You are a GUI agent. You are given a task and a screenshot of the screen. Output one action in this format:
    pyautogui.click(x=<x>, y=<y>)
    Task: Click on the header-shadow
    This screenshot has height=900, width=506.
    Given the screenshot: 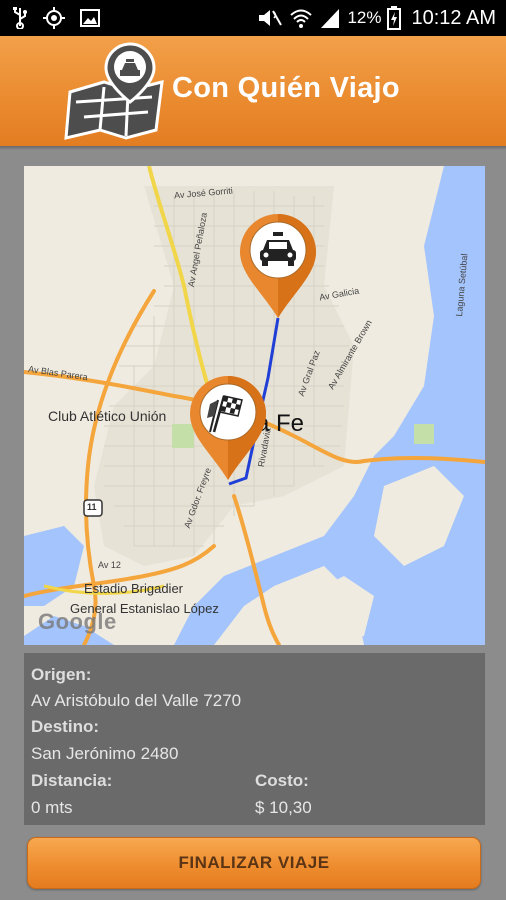 What is the action you would take?
    pyautogui.click(x=253, y=148)
    